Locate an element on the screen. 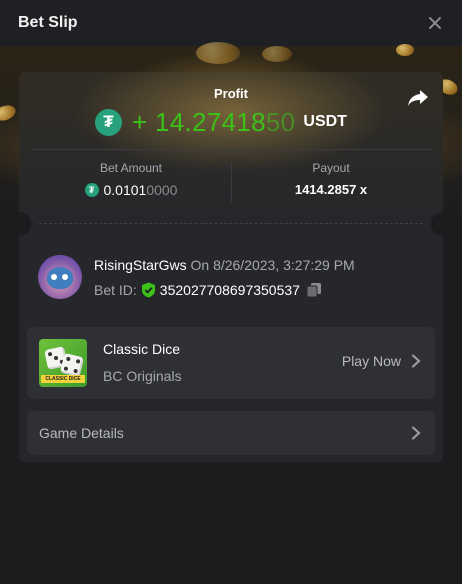 The height and width of the screenshot is (584, 462). bet-amount-dim: 0000 is located at coordinates (162, 190).